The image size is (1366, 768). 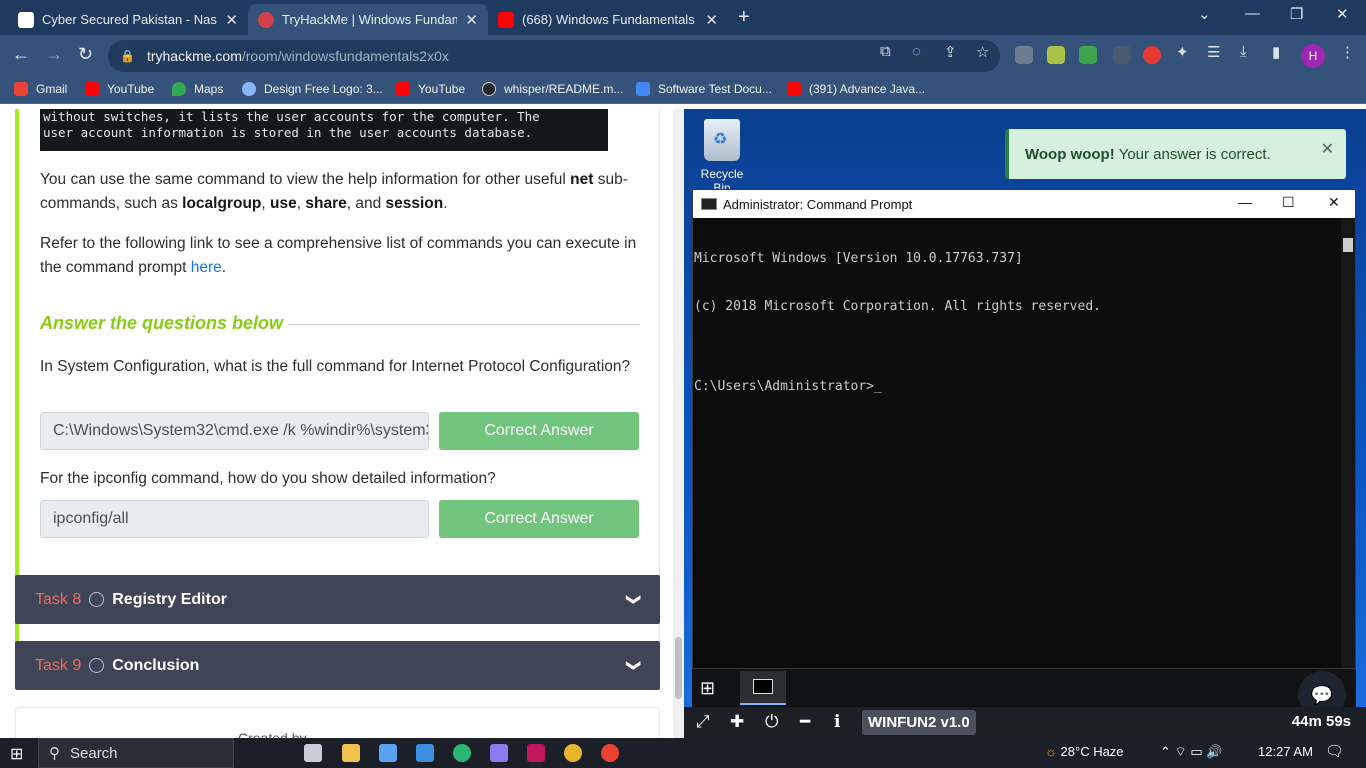 What do you see at coordinates (206, 267) in the screenshot?
I see `here-link: here` at bounding box center [206, 267].